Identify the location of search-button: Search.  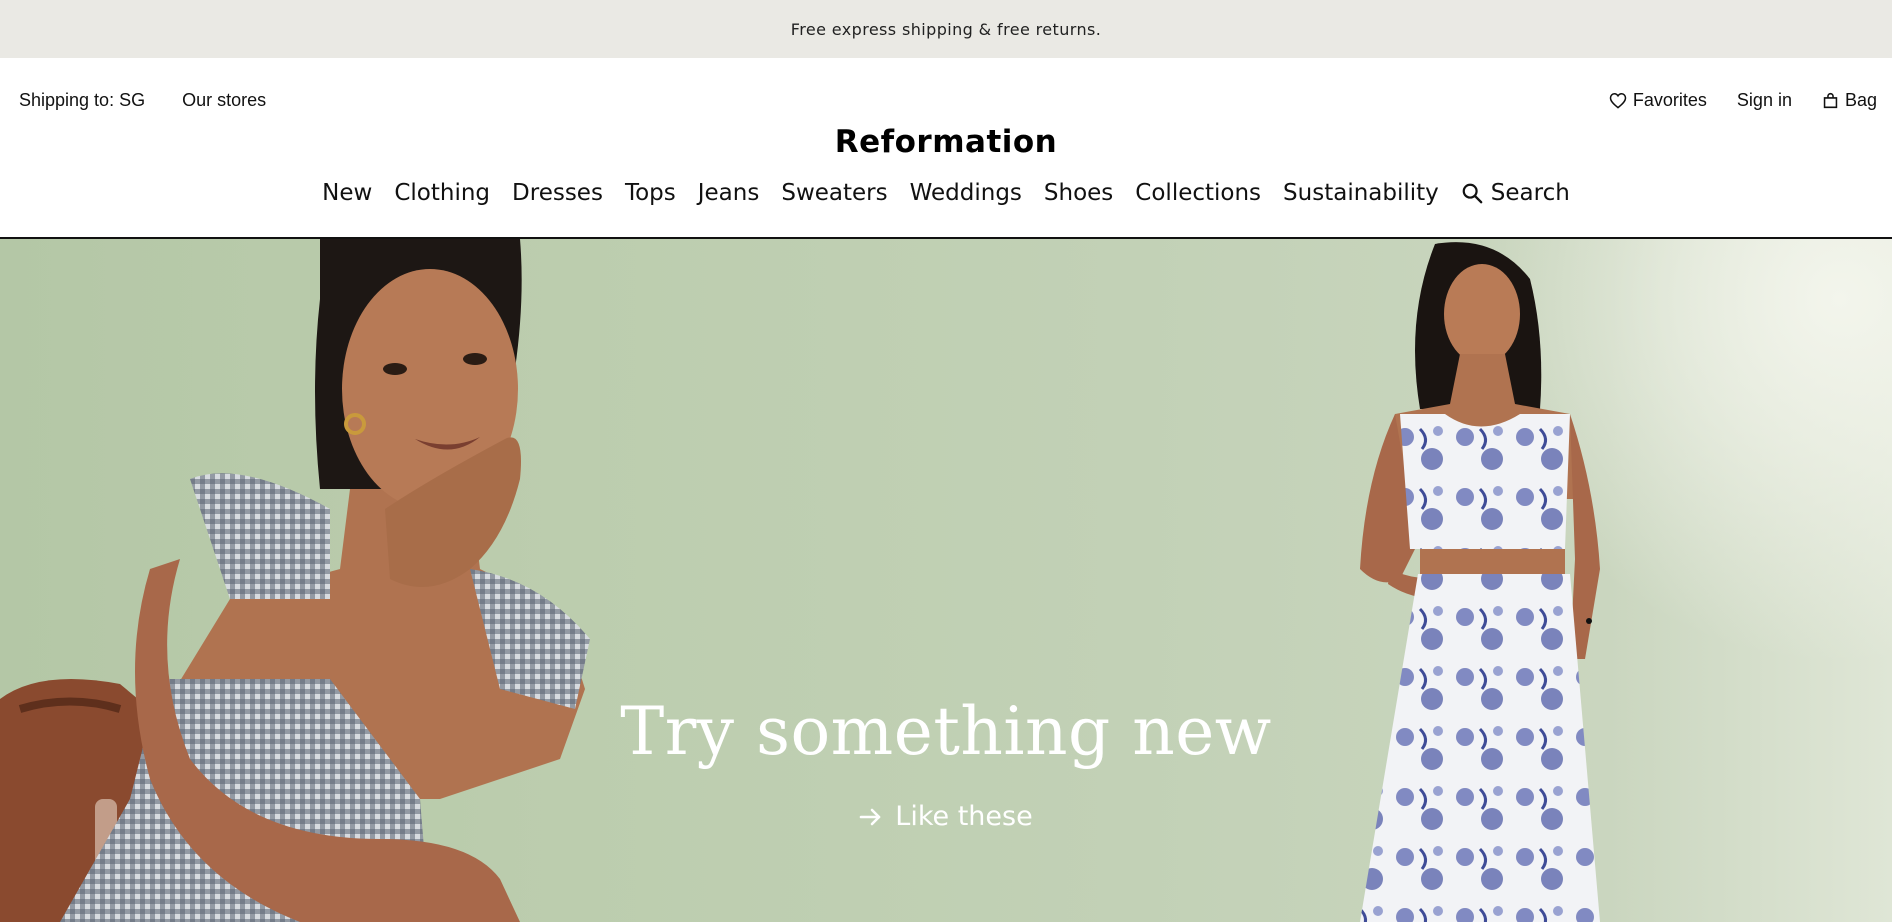
(1515, 193).